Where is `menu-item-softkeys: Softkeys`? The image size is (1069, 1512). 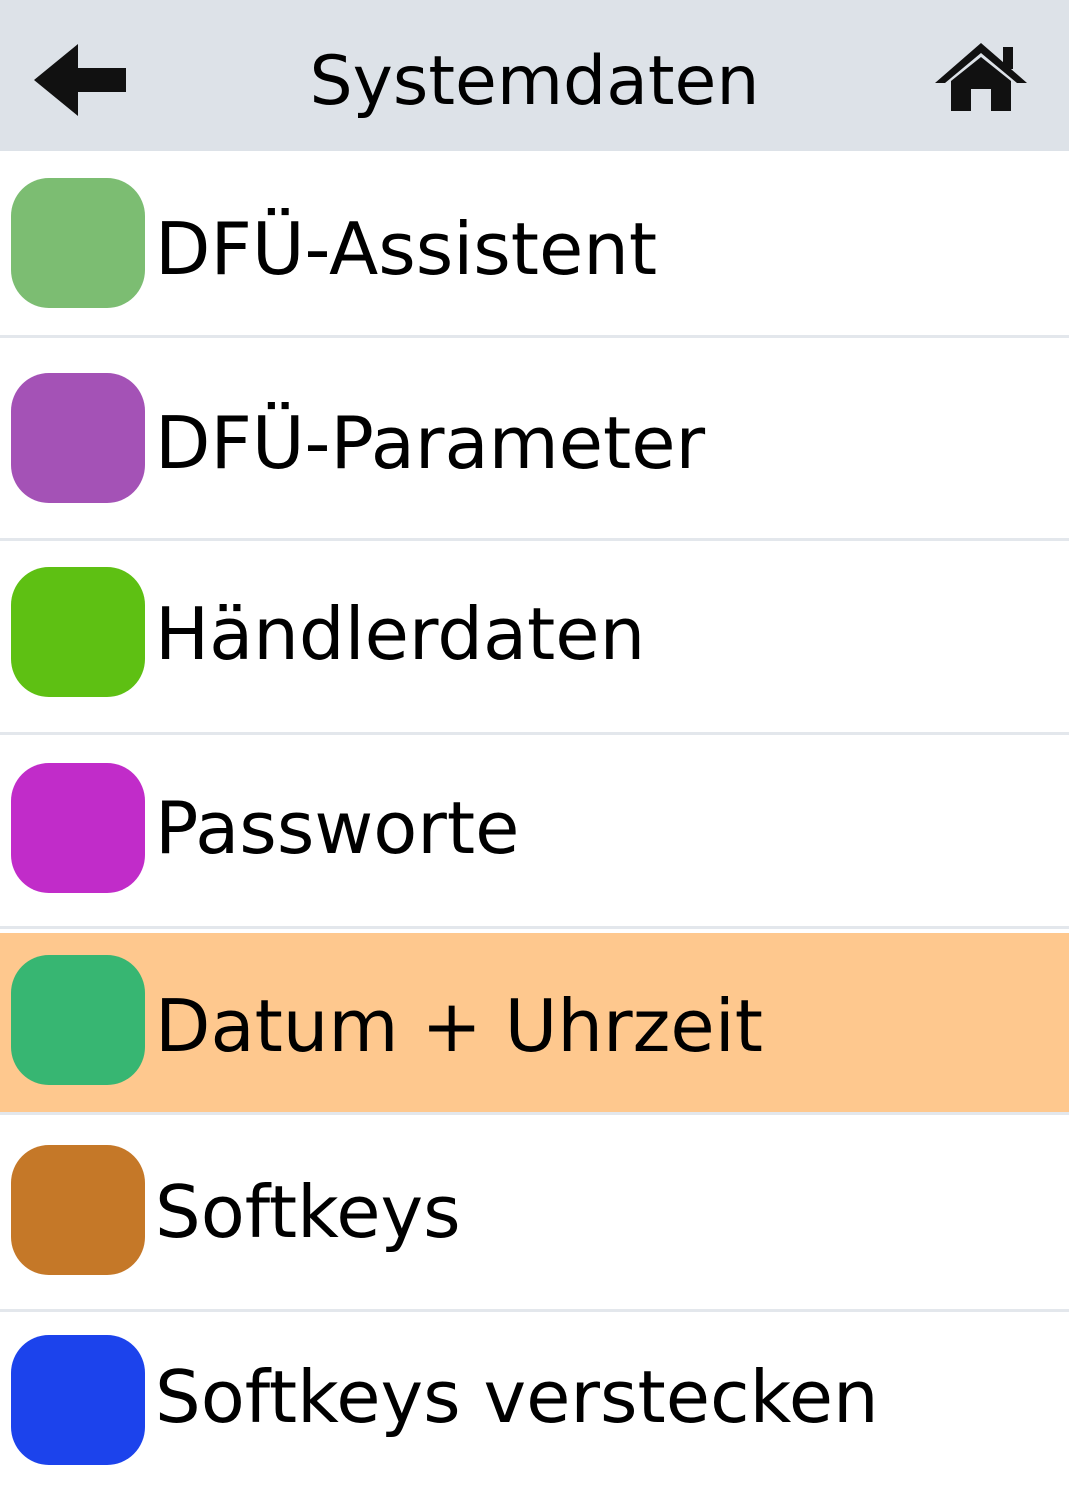
menu-item-softkeys: Softkeys is located at coordinates (534, 1215).